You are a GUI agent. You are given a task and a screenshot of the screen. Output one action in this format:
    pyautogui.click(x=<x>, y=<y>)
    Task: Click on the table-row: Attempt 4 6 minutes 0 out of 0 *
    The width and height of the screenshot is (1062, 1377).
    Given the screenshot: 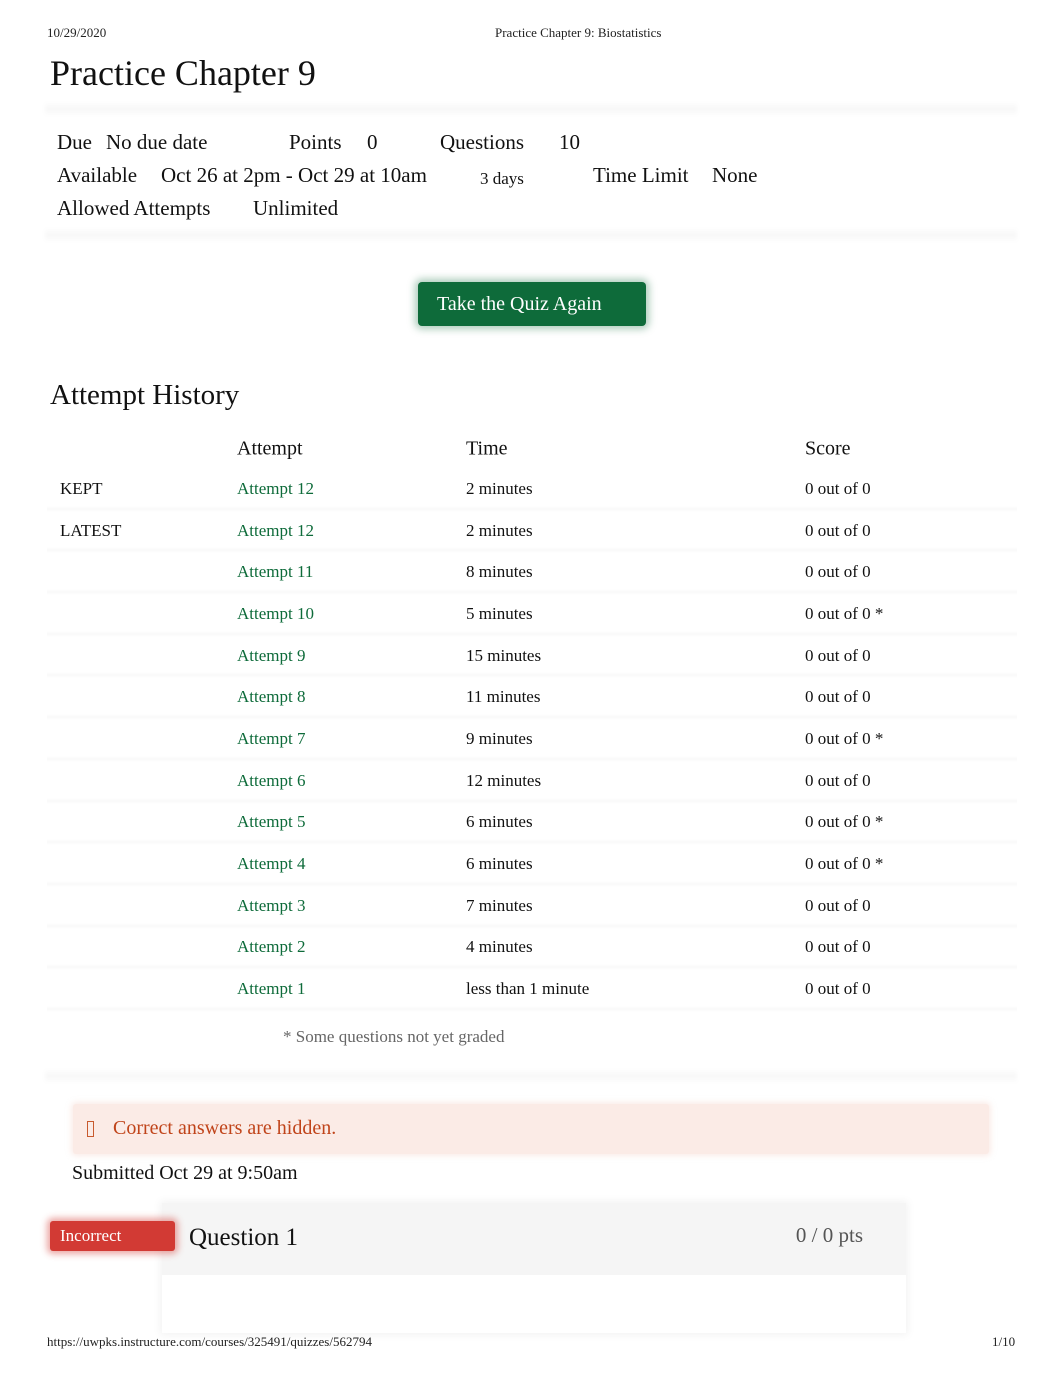 What is the action you would take?
    pyautogui.click(x=532, y=865)
    